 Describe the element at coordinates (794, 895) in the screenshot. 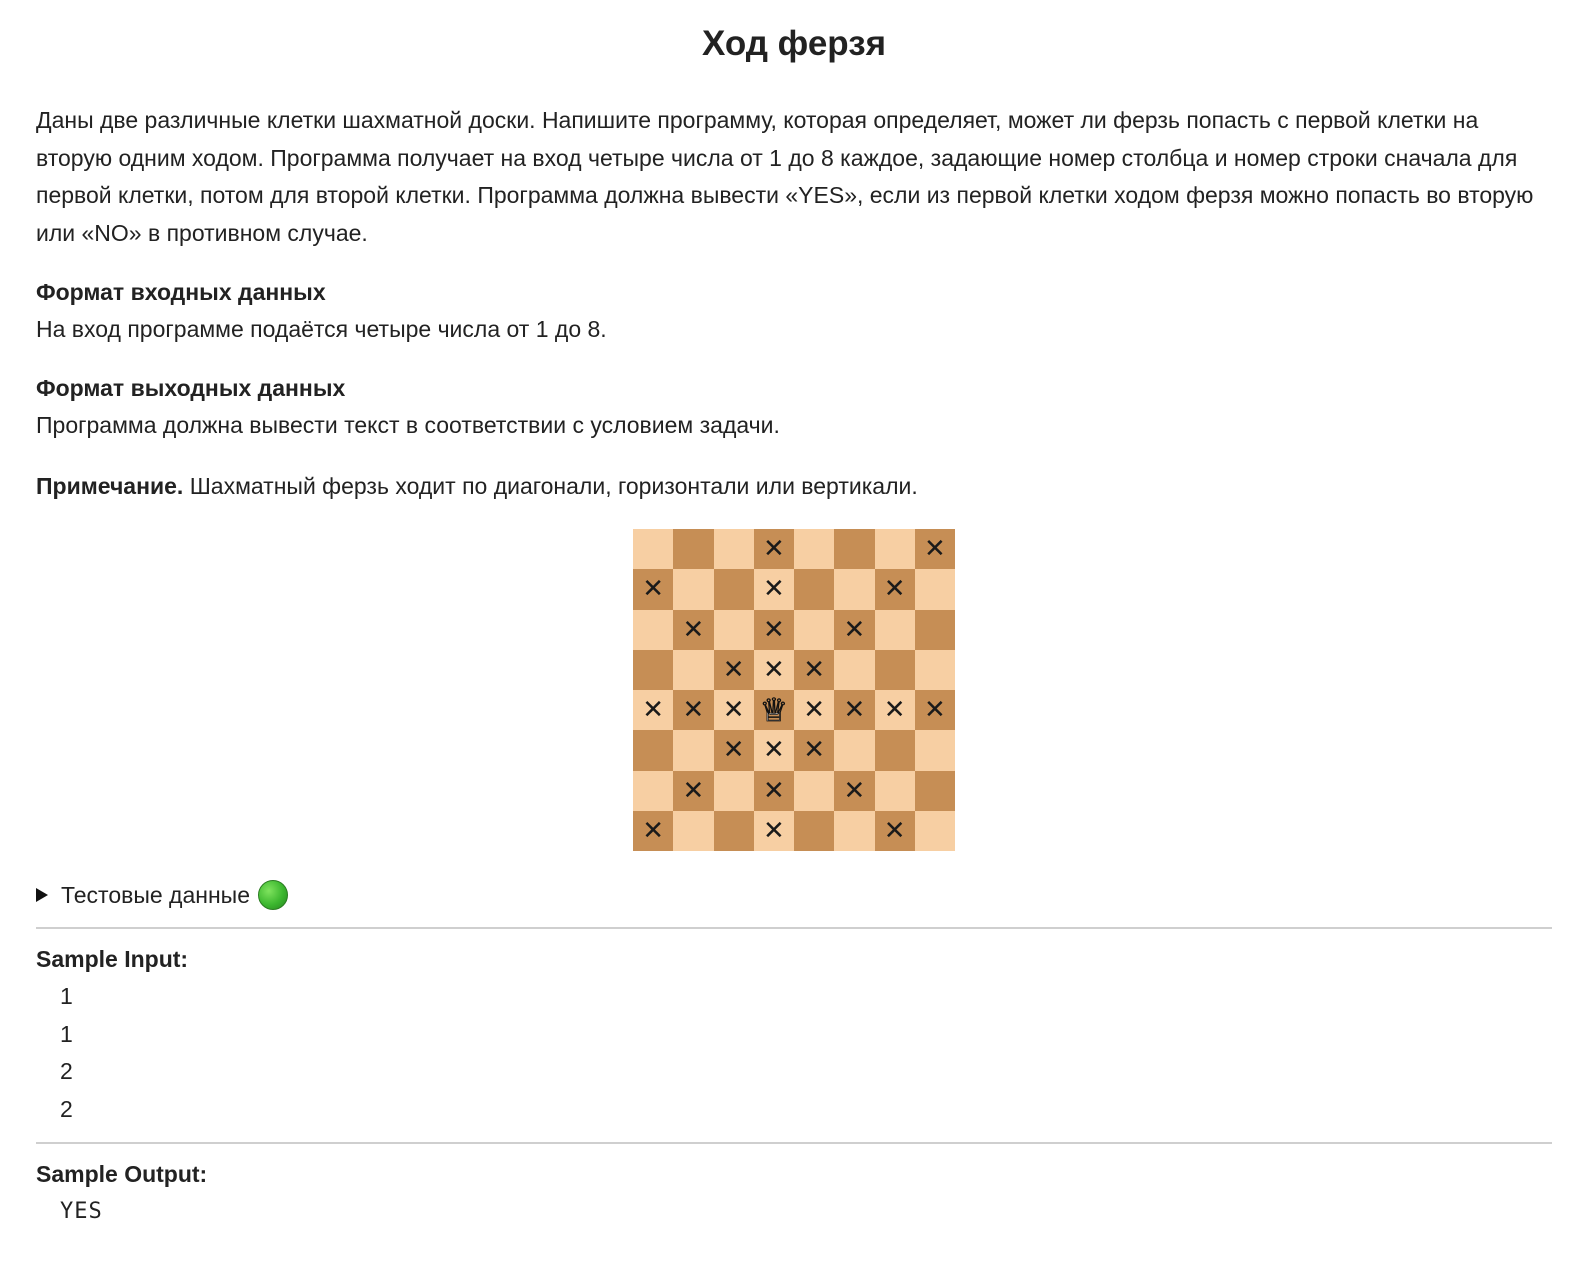

I see `test-data-toggle: Тестовые данные` at that location.